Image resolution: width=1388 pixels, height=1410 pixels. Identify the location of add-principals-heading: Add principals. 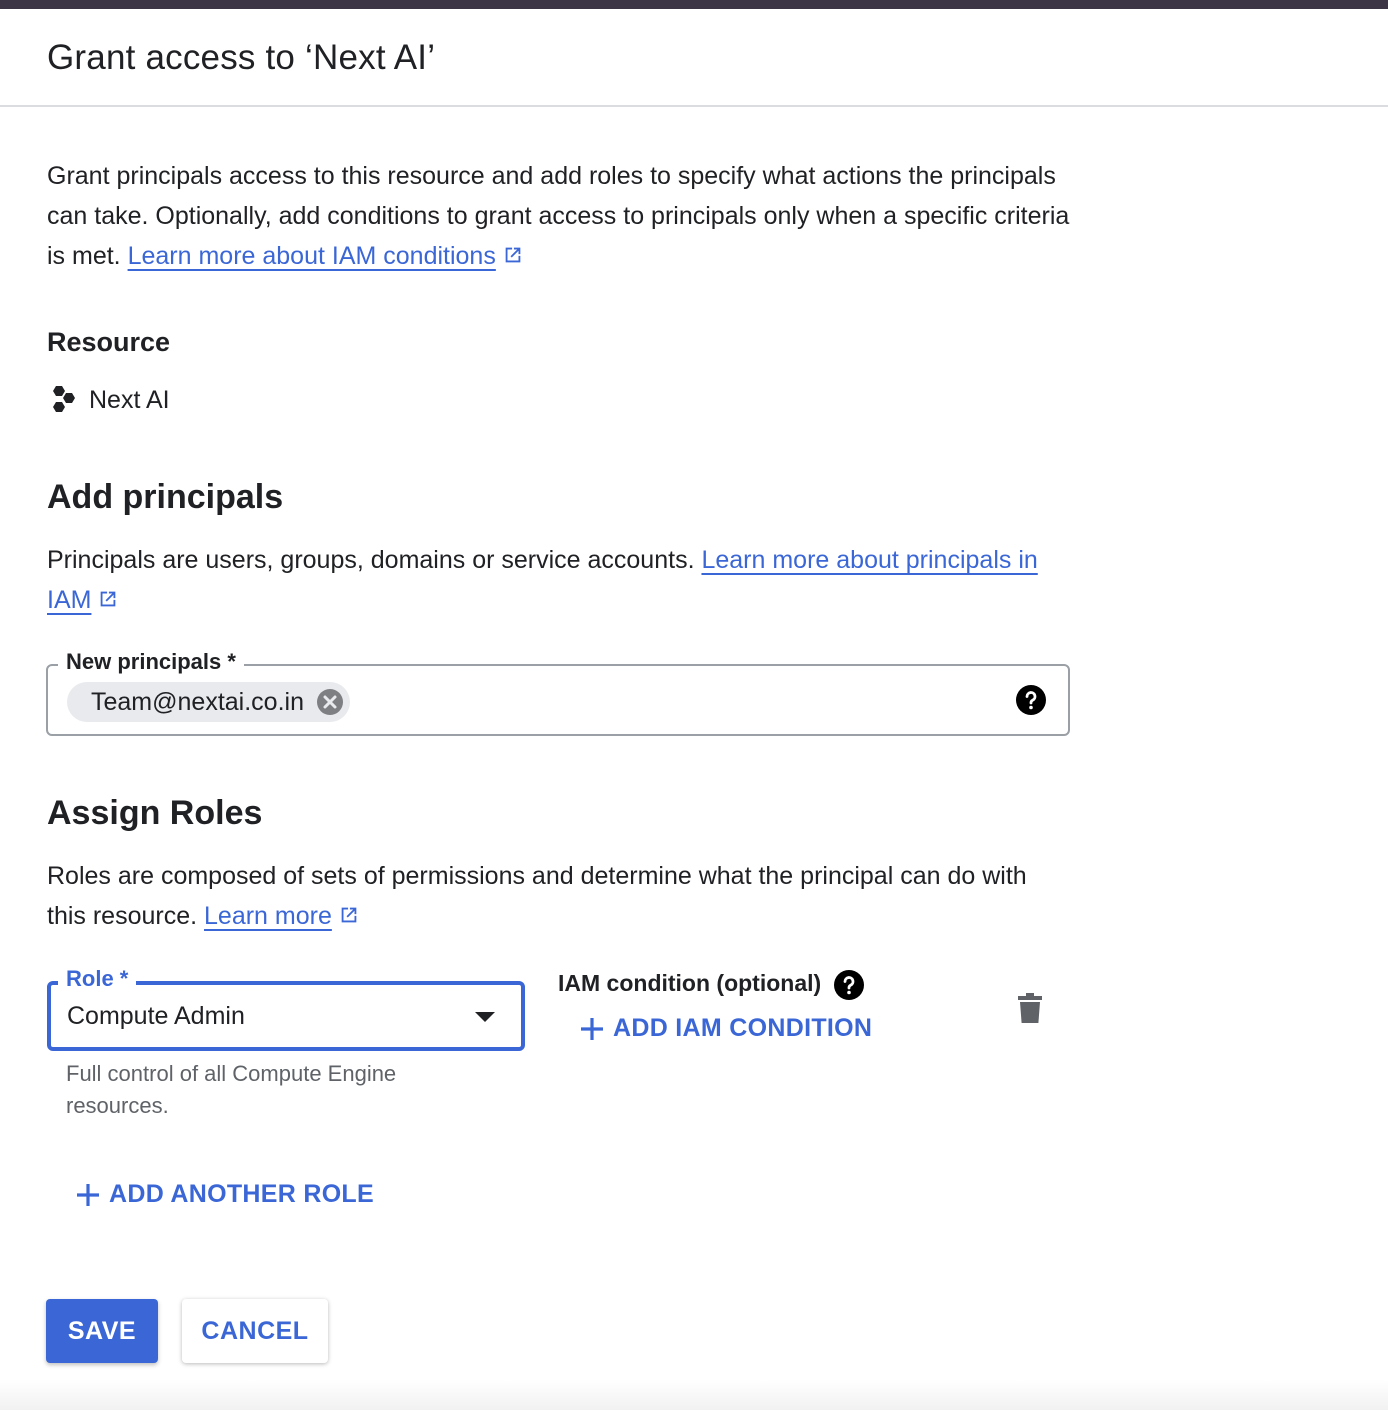
(165, 497).